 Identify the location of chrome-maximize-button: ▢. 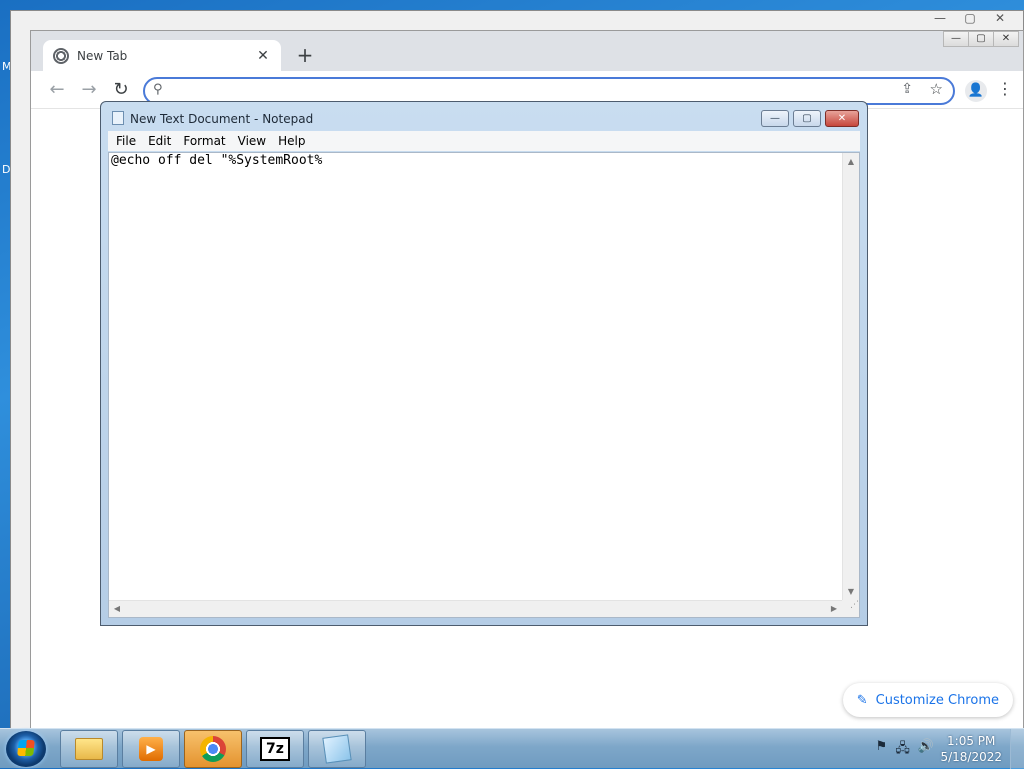
(981, 39).